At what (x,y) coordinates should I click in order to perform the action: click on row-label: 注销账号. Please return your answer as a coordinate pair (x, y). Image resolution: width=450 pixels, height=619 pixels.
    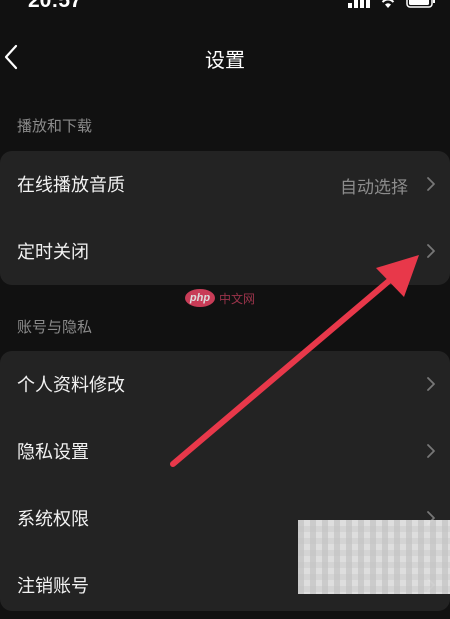
    Looking at the image, I should click on (53, 586).